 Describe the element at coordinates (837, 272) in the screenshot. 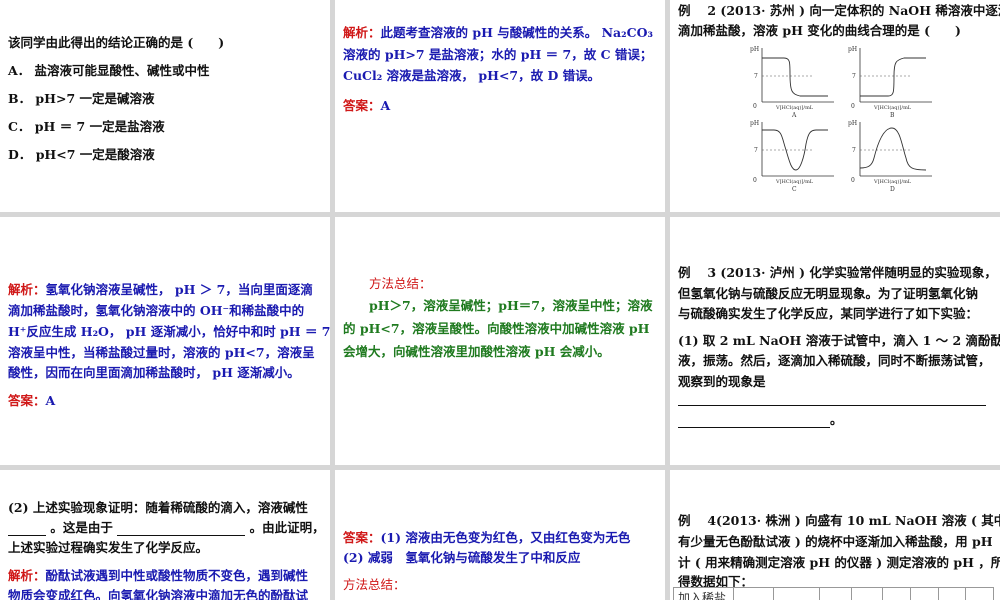

I see `example-line: 例 3 (2013· 泸州 ) 化学实验常伴随明显的实验现象，` at that location.